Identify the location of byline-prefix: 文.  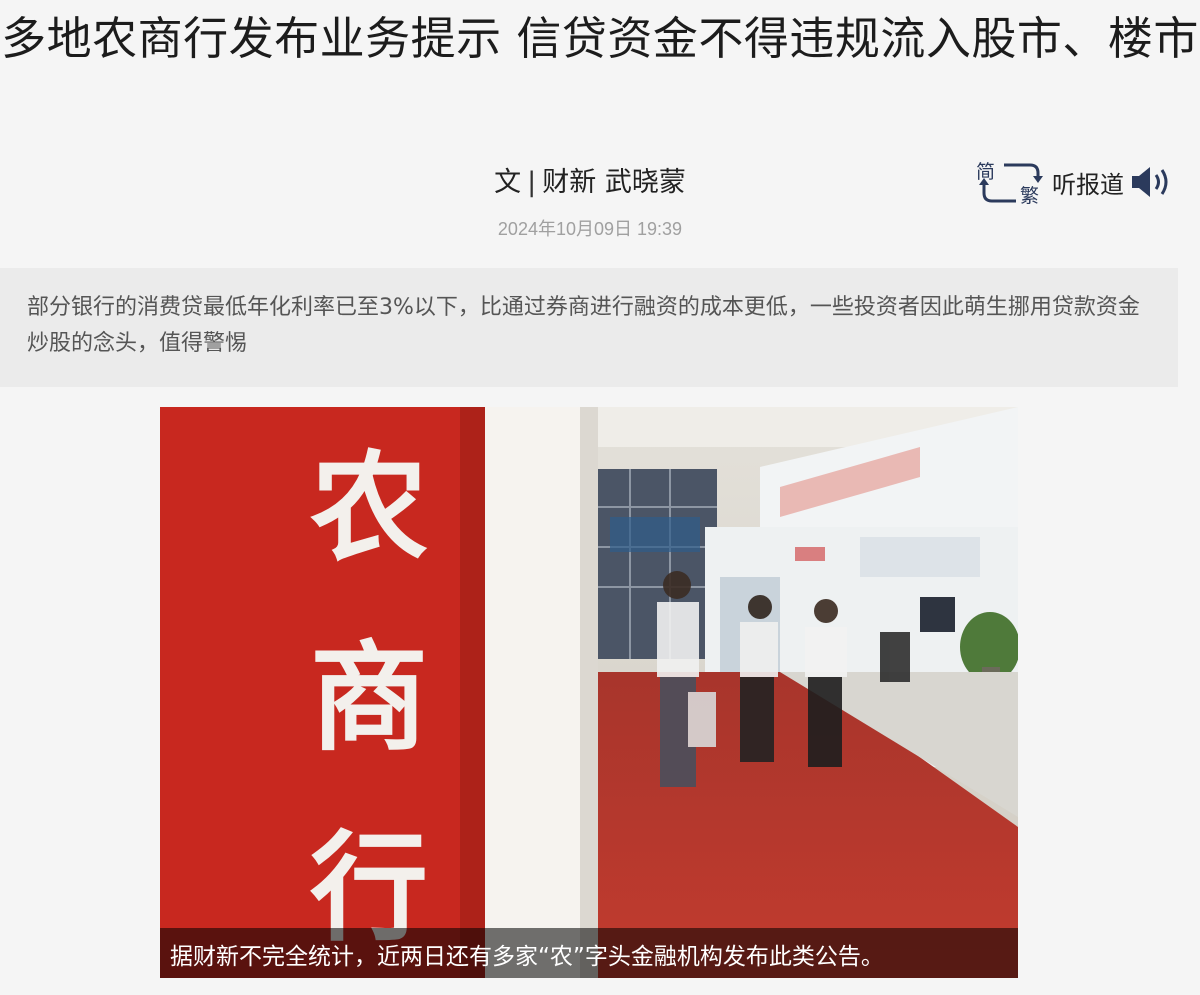
(508, 182).